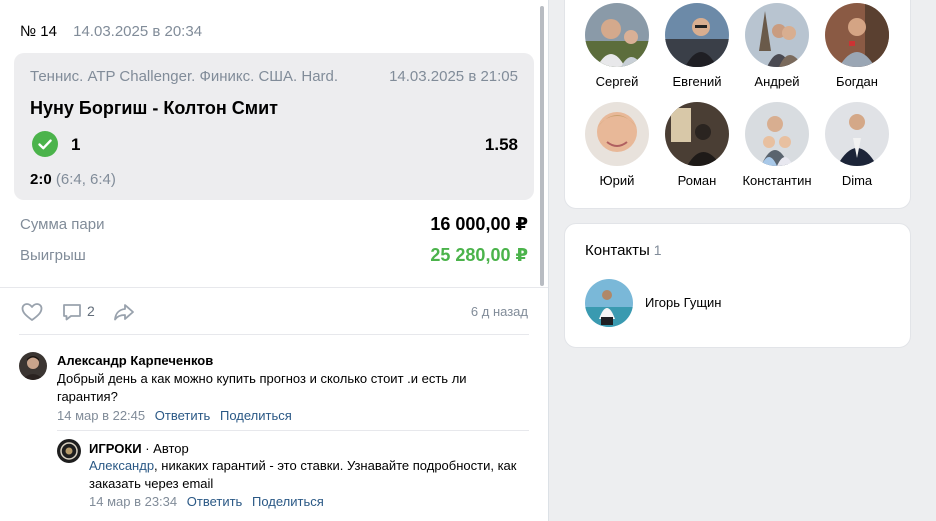 The height and width of the screenshot is (521, 936). Describe the element at coordinates (32, 312) in the screenshot. I see `heart-icon` at that location.